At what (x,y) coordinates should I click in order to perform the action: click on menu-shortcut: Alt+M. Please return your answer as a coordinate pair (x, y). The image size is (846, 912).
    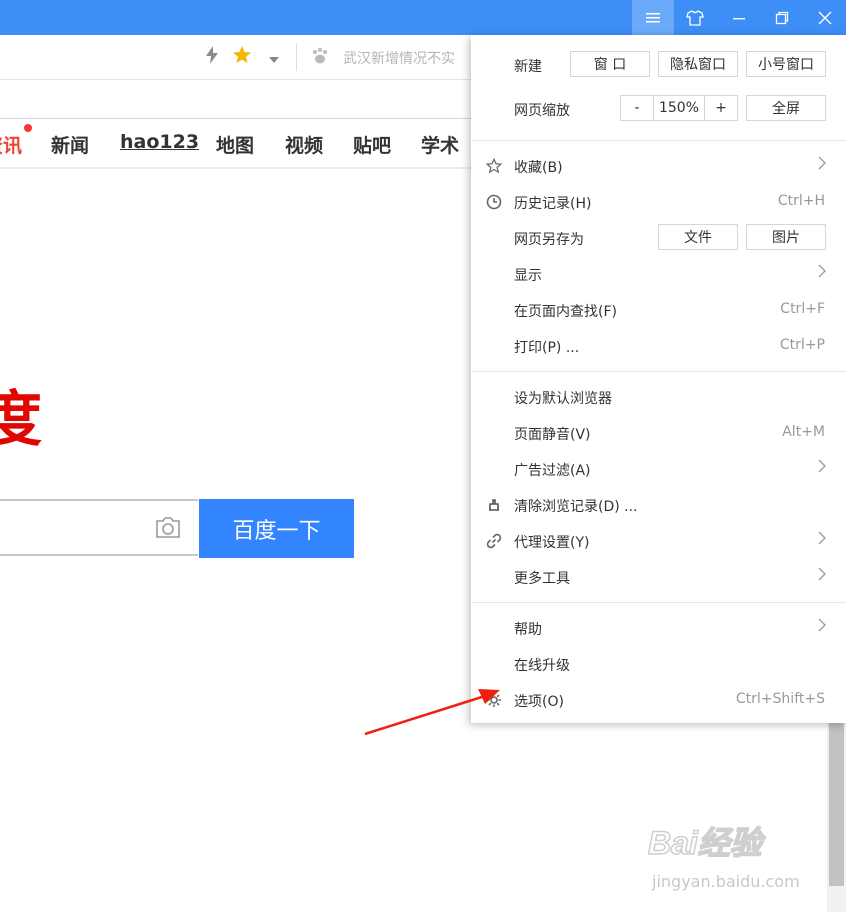
    Looking at the image, I should click on (803, 432).